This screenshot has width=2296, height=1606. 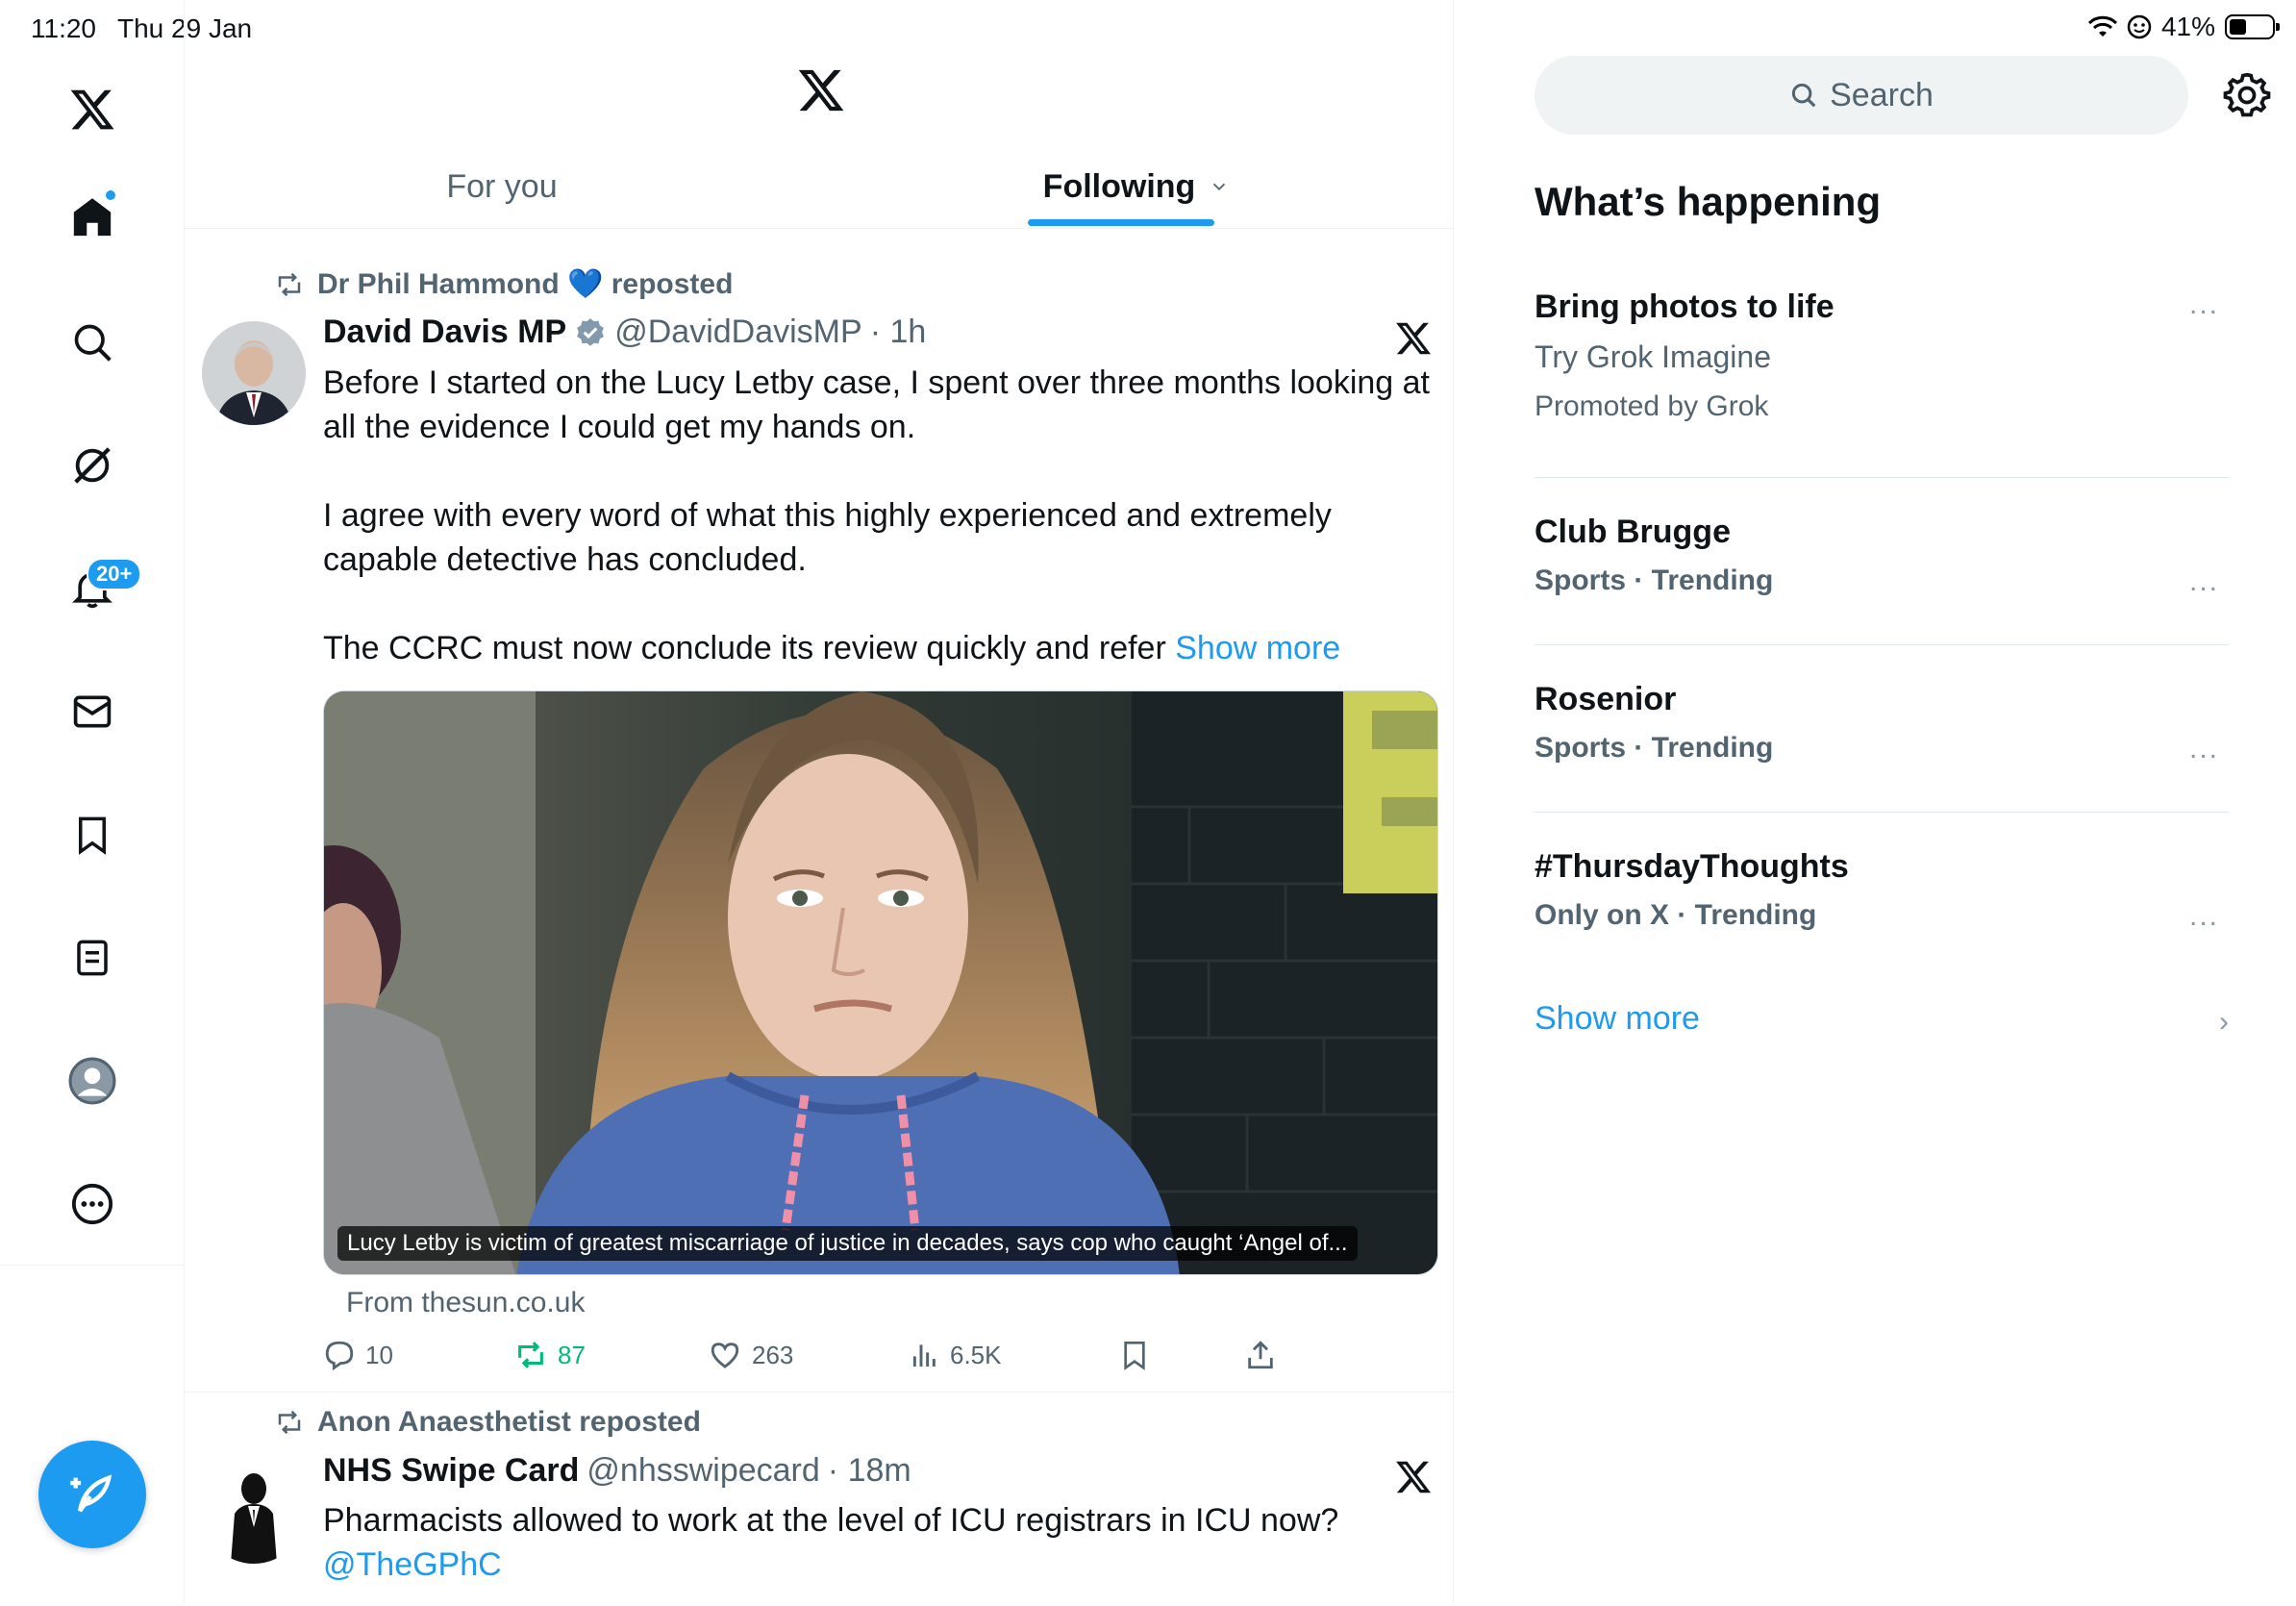 I want to click on repost-context: Dr Phil Hammond 💙 reposted, so click(x=504, y=284).